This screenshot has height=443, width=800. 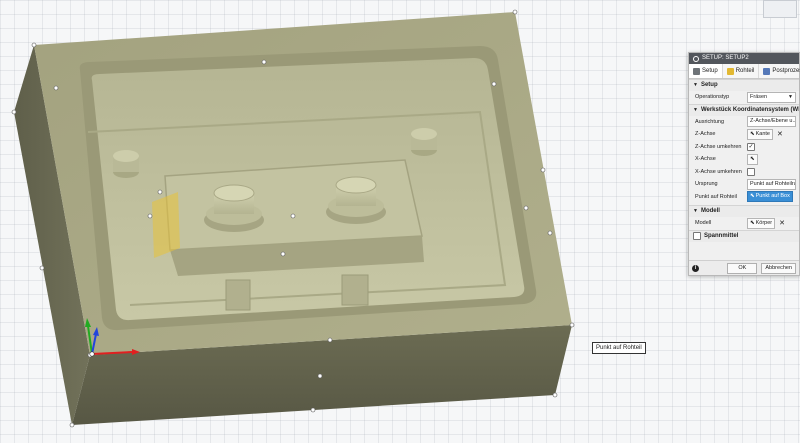 What do you see at coordinates (744, 197) in the screenshot?
I see `stock-point-row: Punkt auf Rohteil ⬉ Punkt auf Box` at bounding box center [744, 197].